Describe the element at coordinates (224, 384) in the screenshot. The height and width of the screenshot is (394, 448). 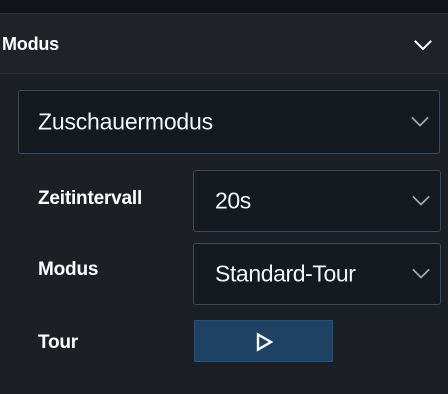
I see `panel-bottom-space` at that location.